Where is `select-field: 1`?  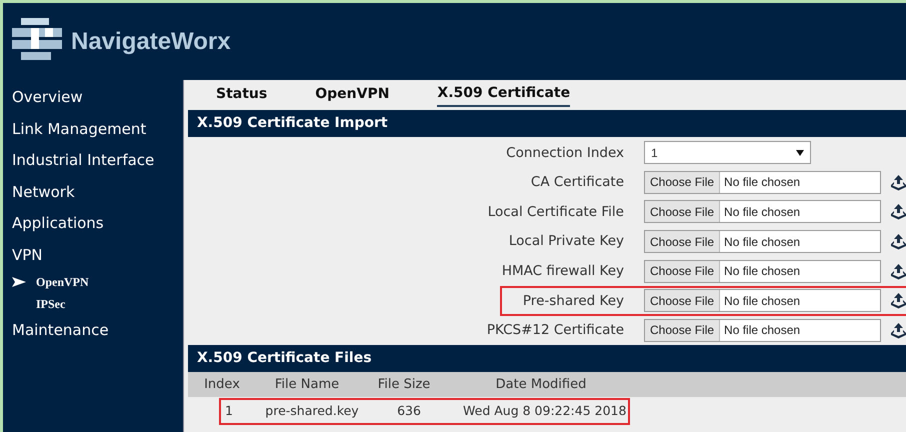
select-field: 1 is located at coordinates (727, 152).